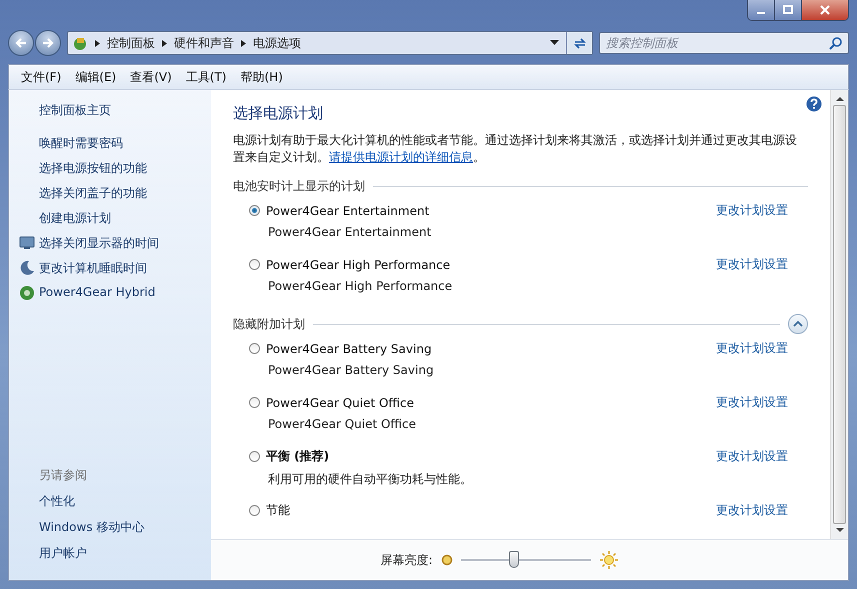  What do you see at coordinates (41, 77) in the screenshot?
I see `menu-item: 文件(F)` at bounding box center [41, 77].